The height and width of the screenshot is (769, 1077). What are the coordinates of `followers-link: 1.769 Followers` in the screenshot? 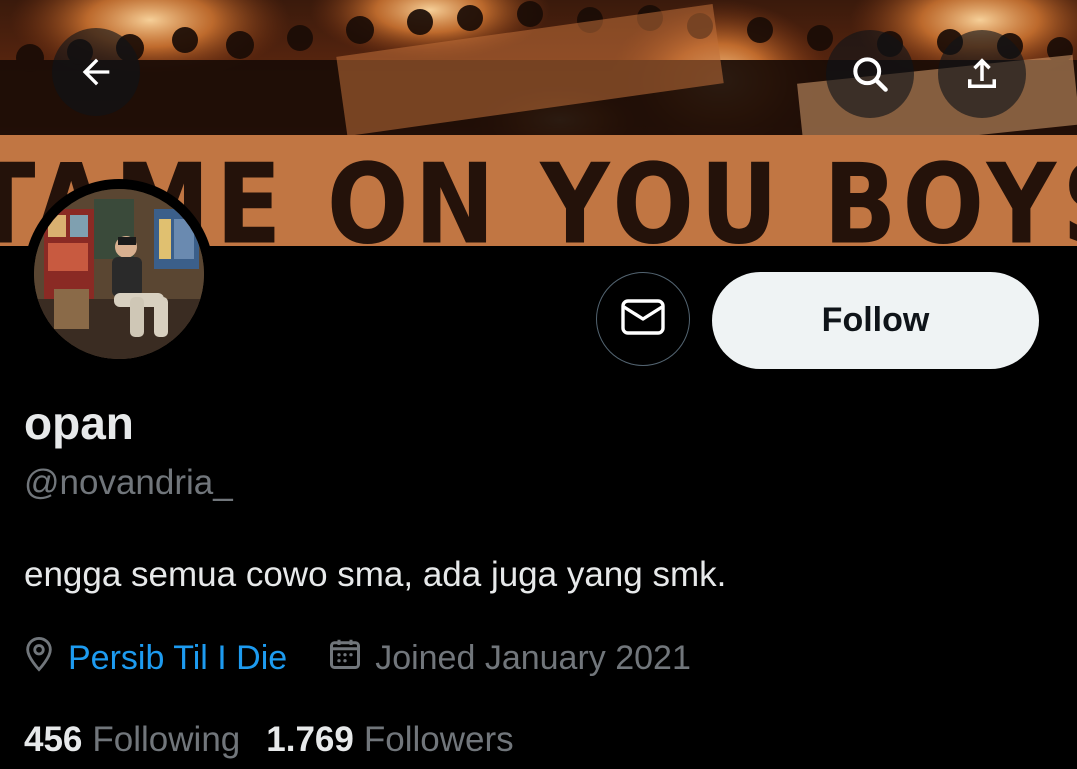 It's located at (389, 740).